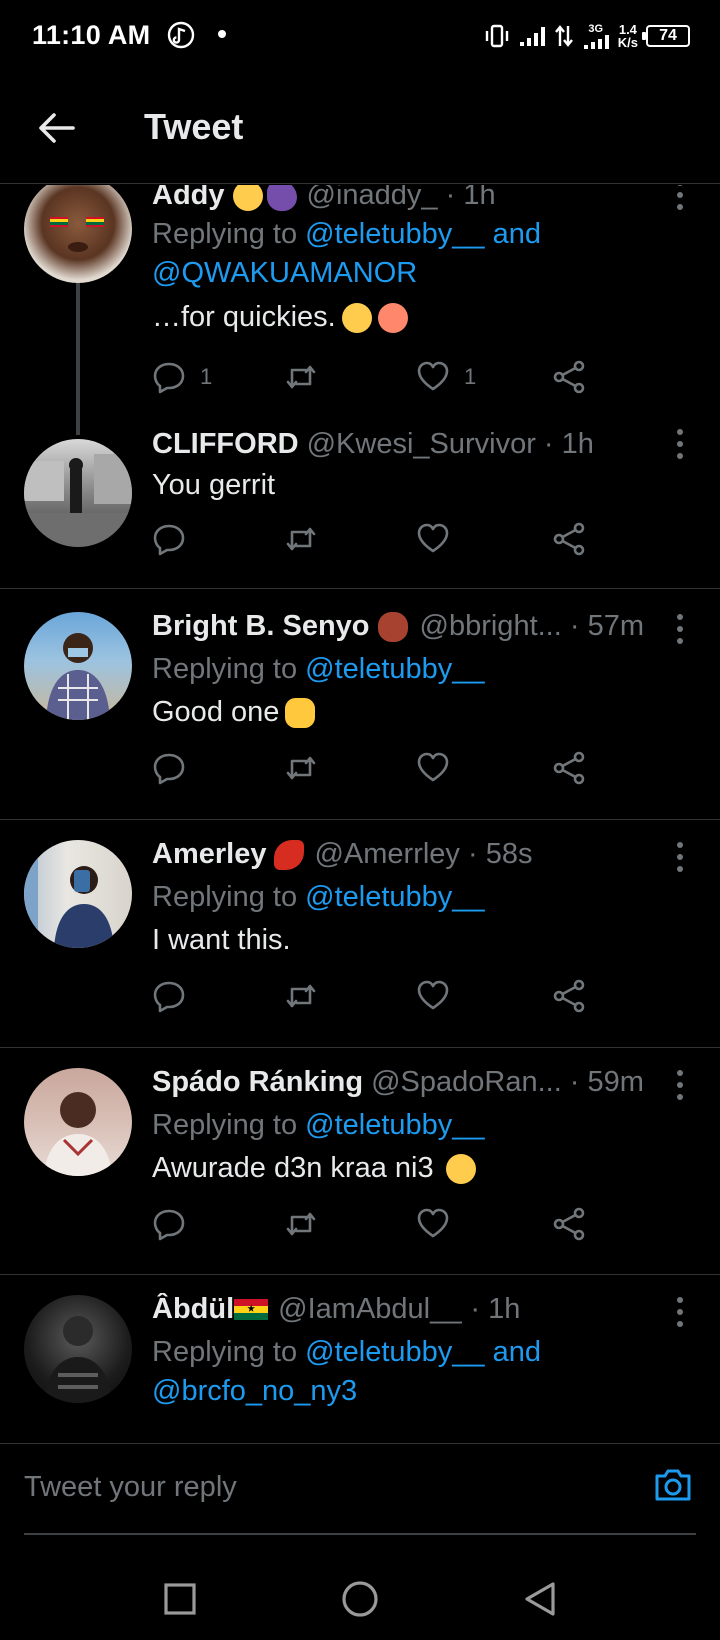 Image resolution: width=720 pixels, height=1640 pixels. Describe the element at coordinates (470, 376) in the screenshot. I see `like-count: 1` at that location.